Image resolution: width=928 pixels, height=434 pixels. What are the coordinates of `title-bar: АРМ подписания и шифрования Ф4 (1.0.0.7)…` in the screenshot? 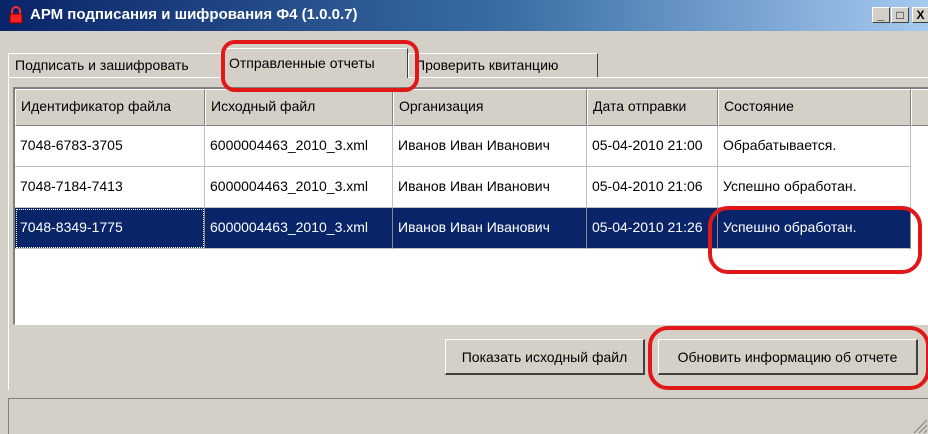 It's located at (464, 15).